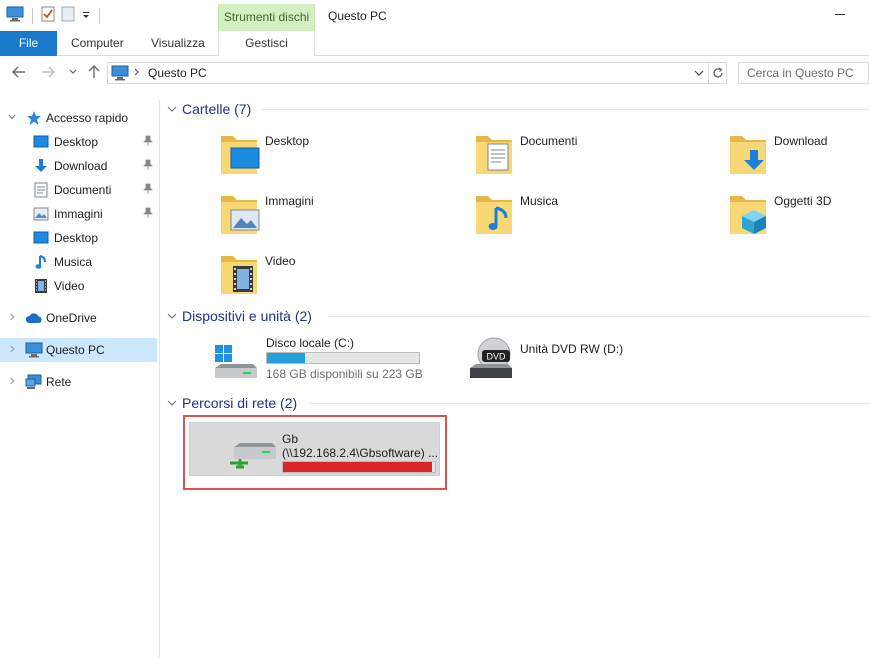  I want to click on sidebar-item-video: Video, so click(78, 286).